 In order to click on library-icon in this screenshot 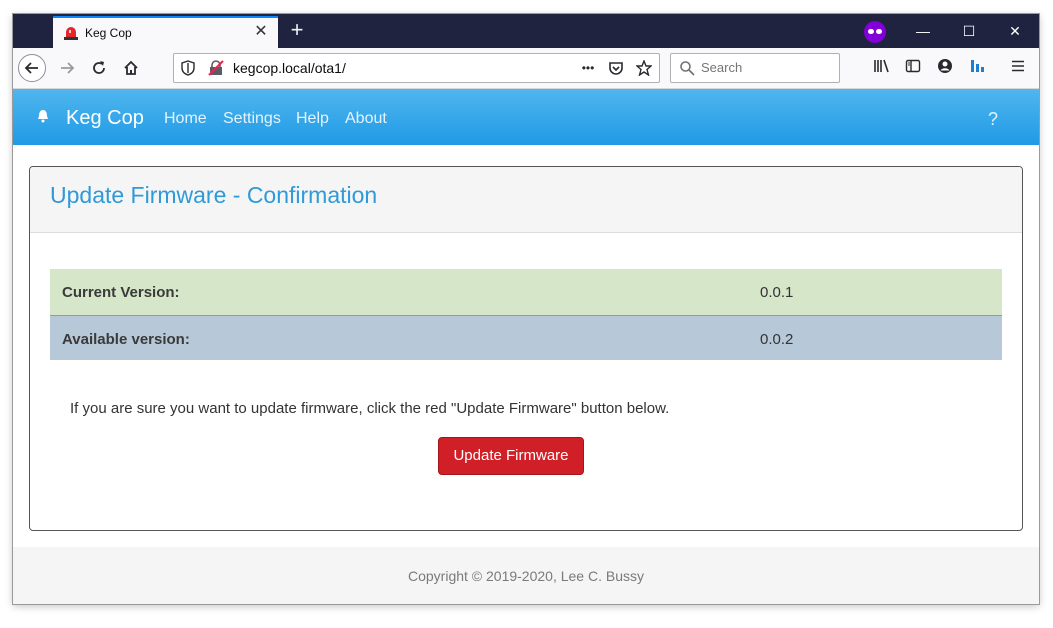, I will do `click(882, 68)`.